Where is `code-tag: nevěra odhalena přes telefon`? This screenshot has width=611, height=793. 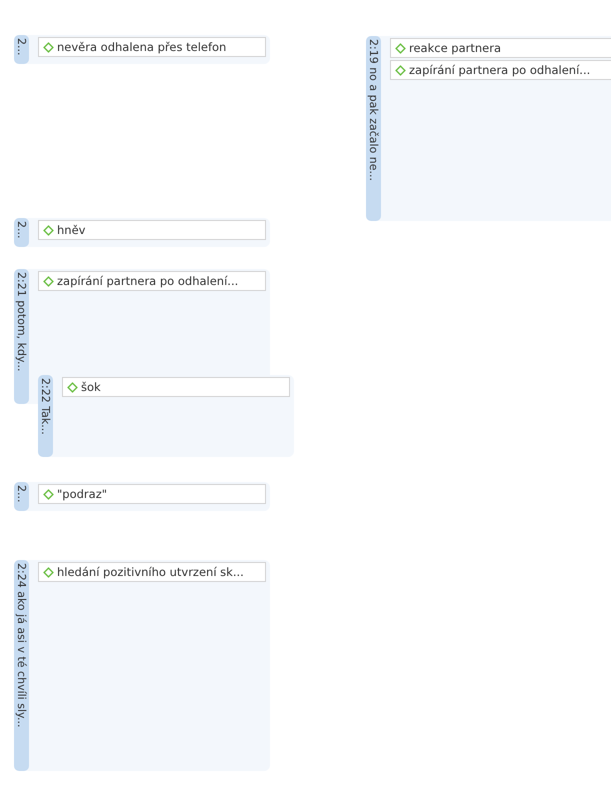
code-tag: nevěra odhalena přes telefon is located at coordinates (152, 47).